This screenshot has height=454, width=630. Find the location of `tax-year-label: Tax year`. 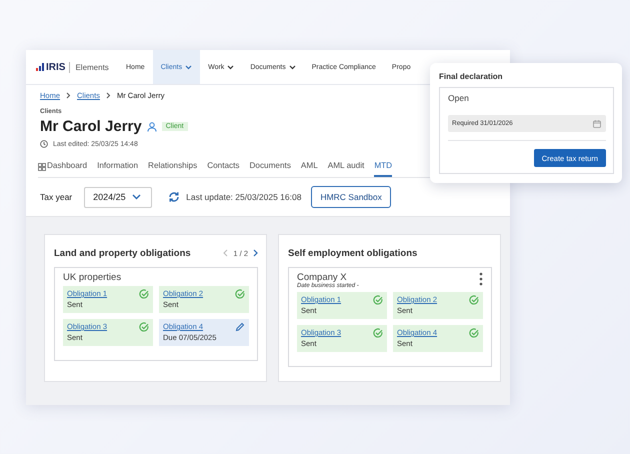

tax-year-label: Tax year is located at coordinates (56, 197).